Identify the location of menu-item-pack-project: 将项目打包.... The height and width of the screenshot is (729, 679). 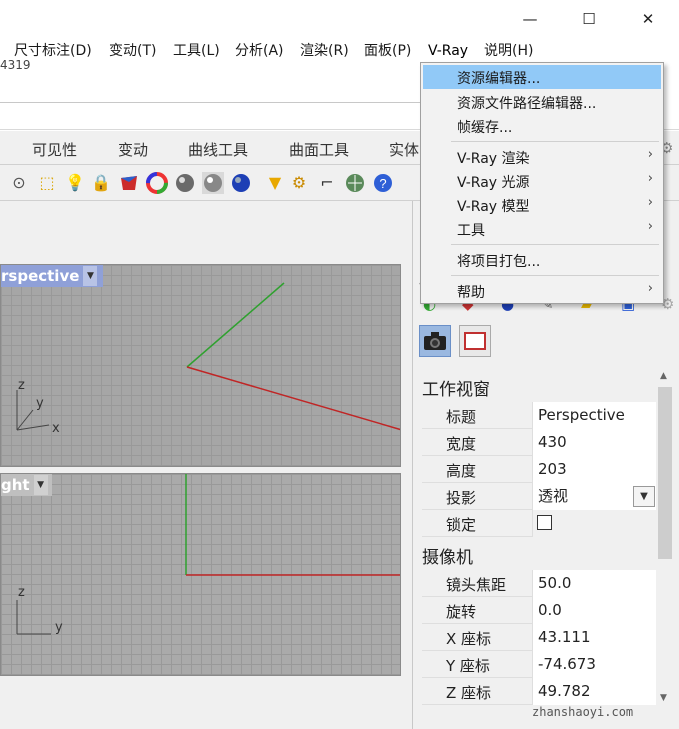
(542, 260).